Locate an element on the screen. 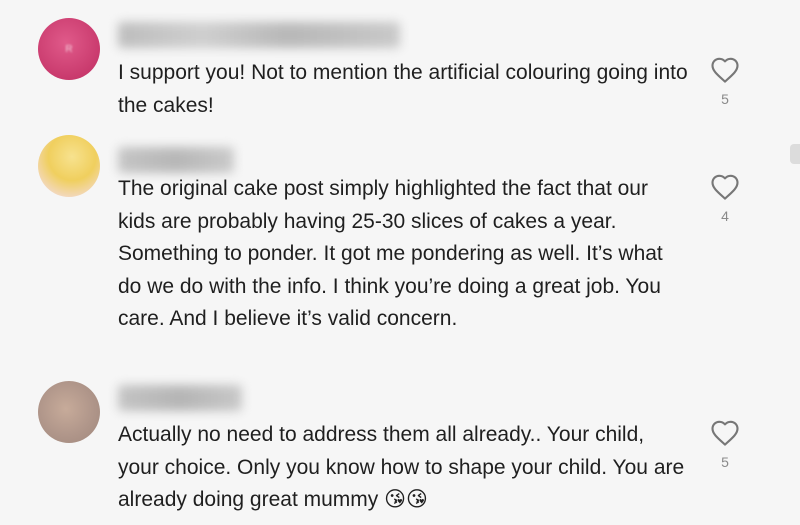 The height and width of the screenshot is (525, 800). avatar-initial: R is located at coordinates (69, 49).